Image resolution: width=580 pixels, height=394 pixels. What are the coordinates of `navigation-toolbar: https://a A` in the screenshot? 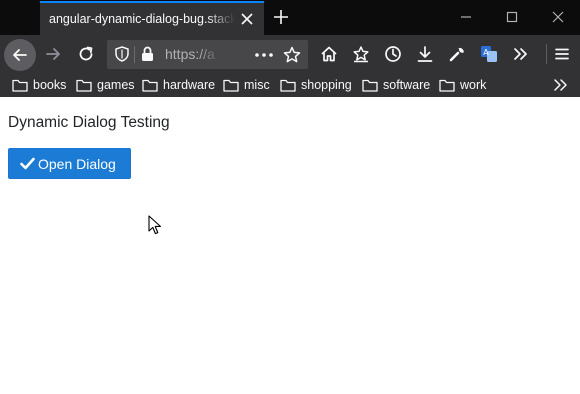 It's located at (290, 54).